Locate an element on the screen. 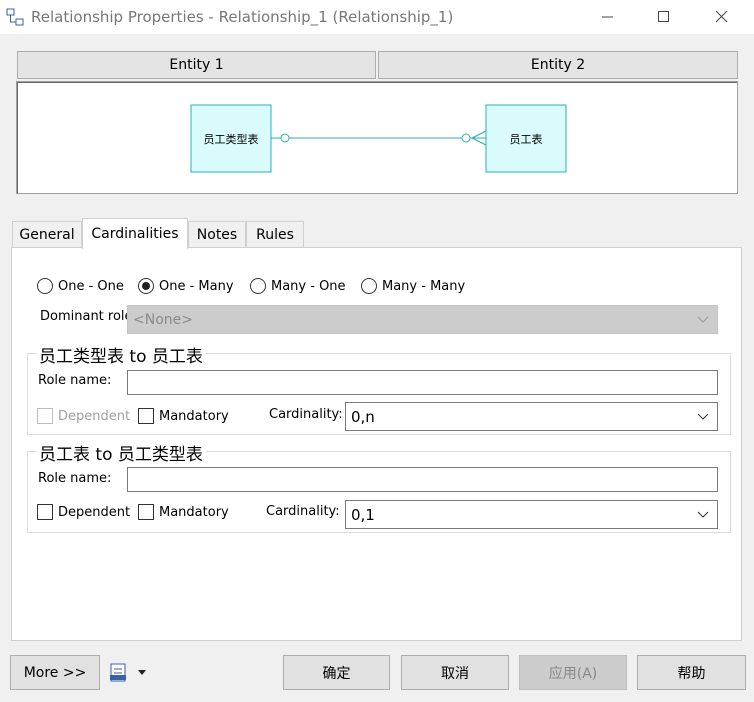 Image resolution: width=754 pixels, height=702 pixels. dependent-checkbox-2: Dependent is located at coordinates (83, 512).